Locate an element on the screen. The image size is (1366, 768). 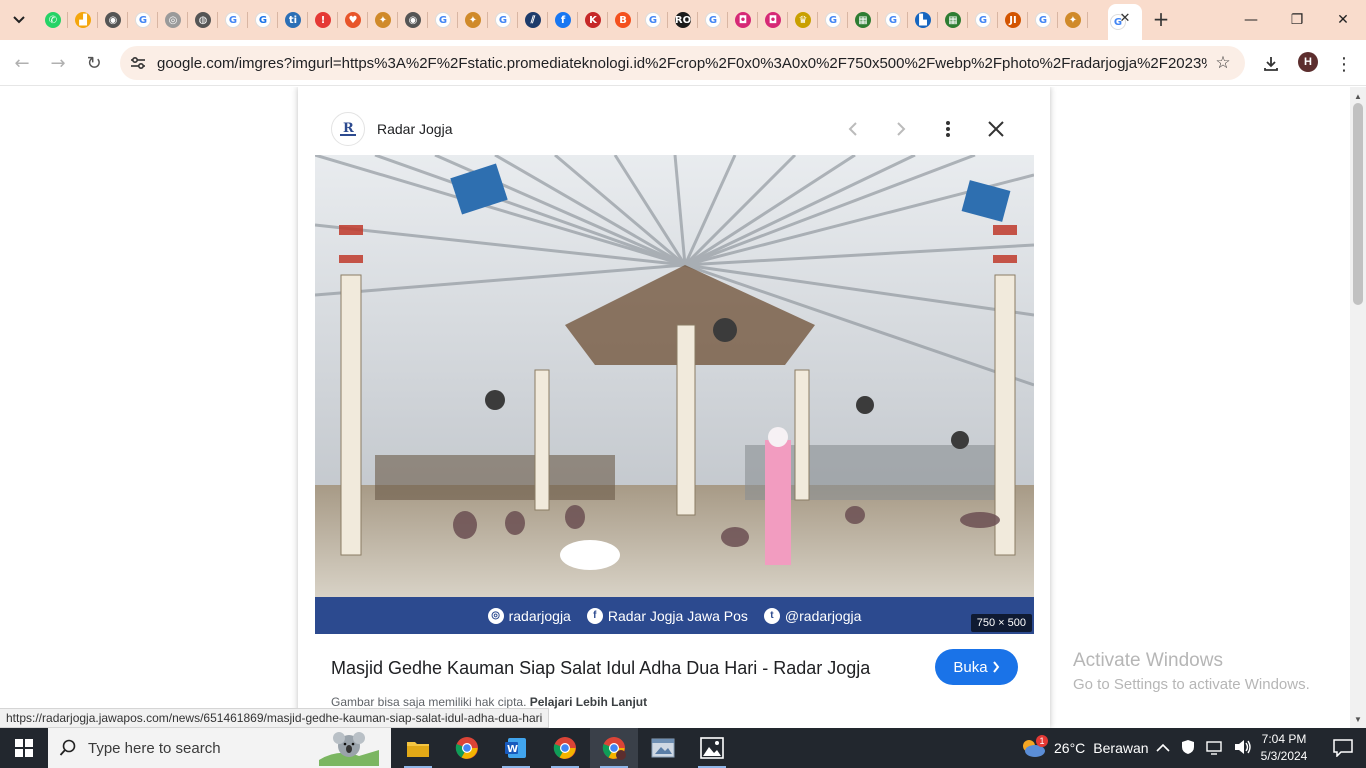
new-tab-button: + is located at coordinates (1161, 19).